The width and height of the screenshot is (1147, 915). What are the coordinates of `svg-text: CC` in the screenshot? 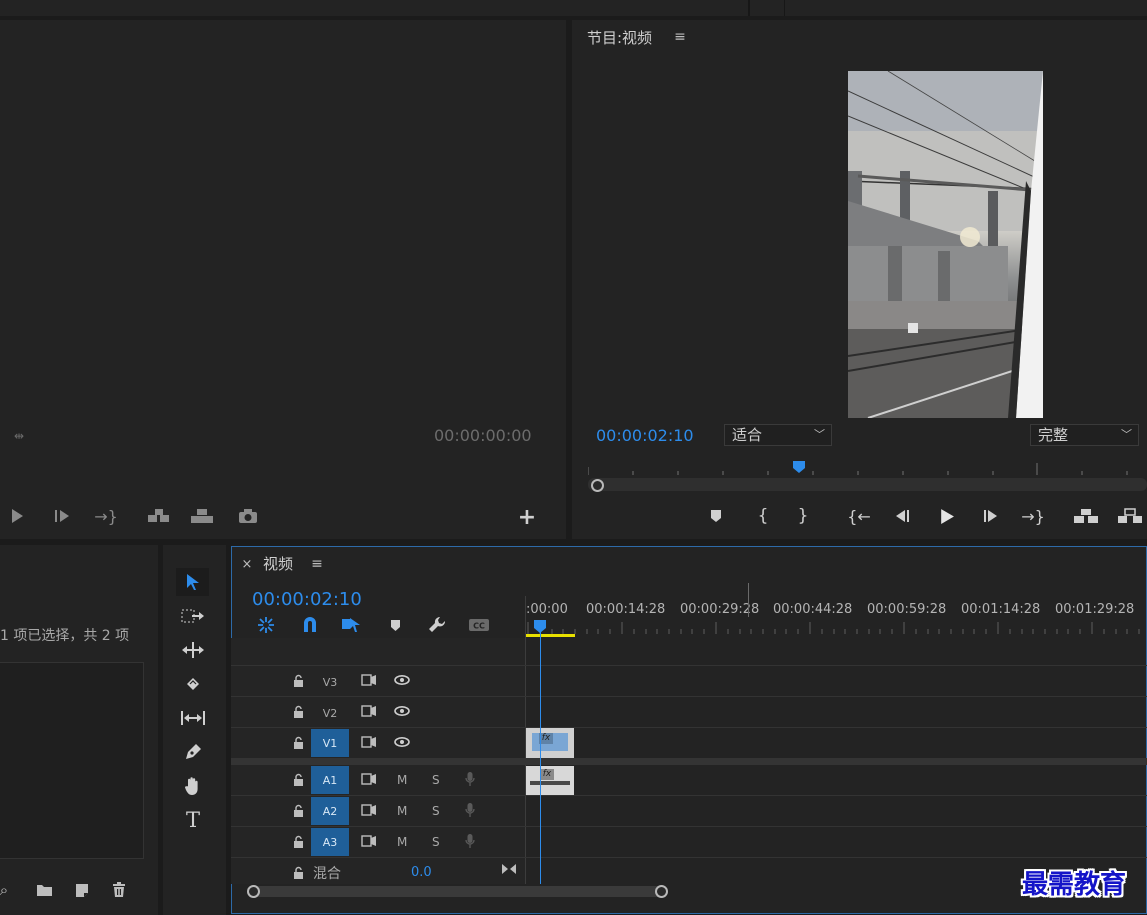 It's located at (479, 626).